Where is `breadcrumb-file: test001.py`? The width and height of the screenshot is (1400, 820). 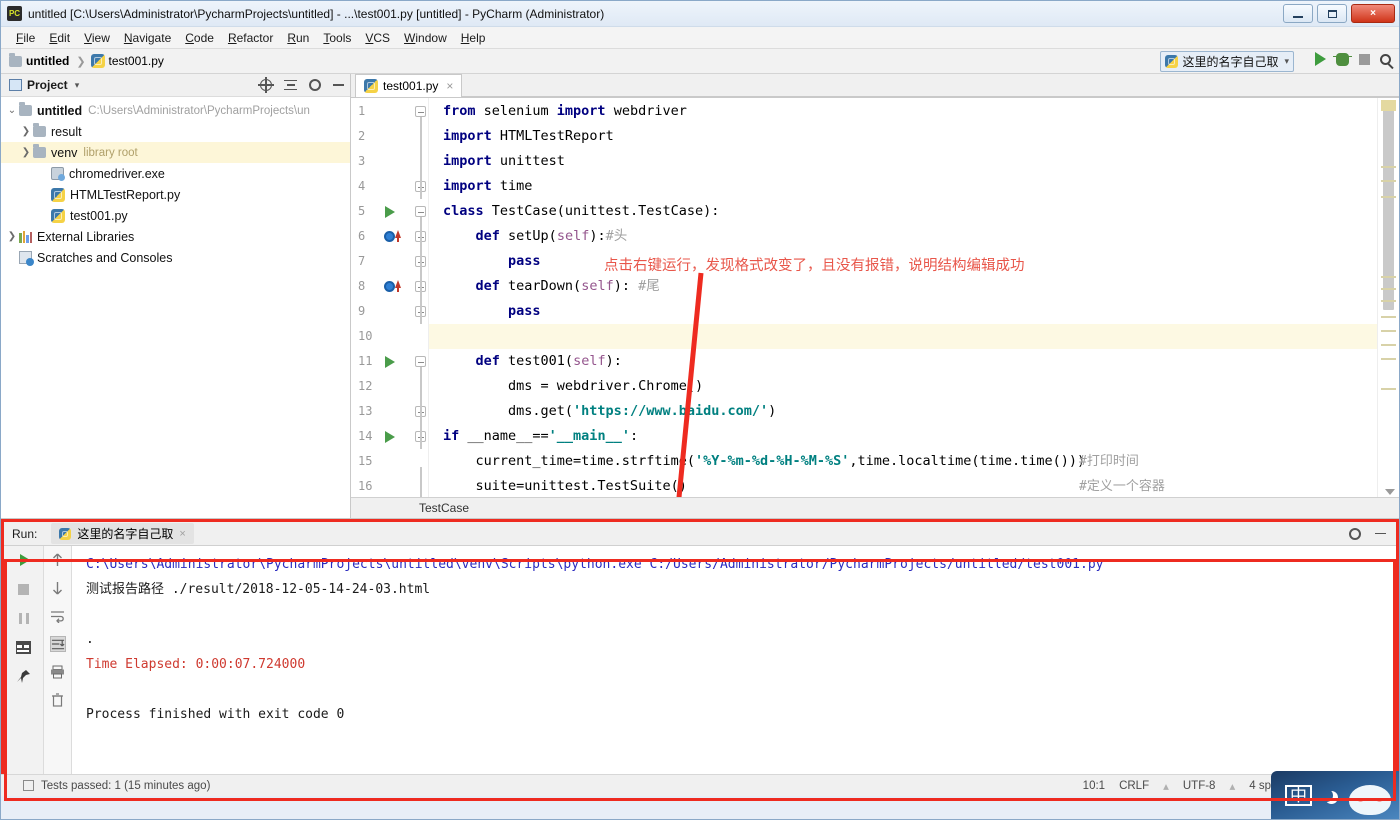 breadcrumb-file: test001.py is located at coordinates (127, 61).